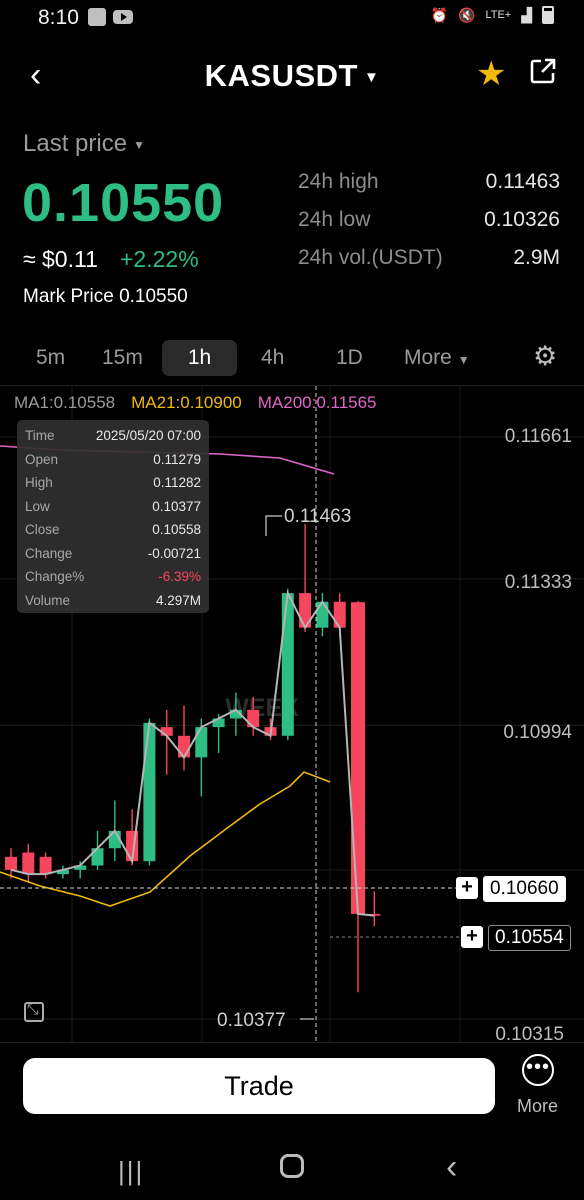 The width and height of the screenshot is (584, 1200). Describe the element at coordinates (524, 889) in the screenshot. I see `crosshair-price-tag: 0.10660` at that location.